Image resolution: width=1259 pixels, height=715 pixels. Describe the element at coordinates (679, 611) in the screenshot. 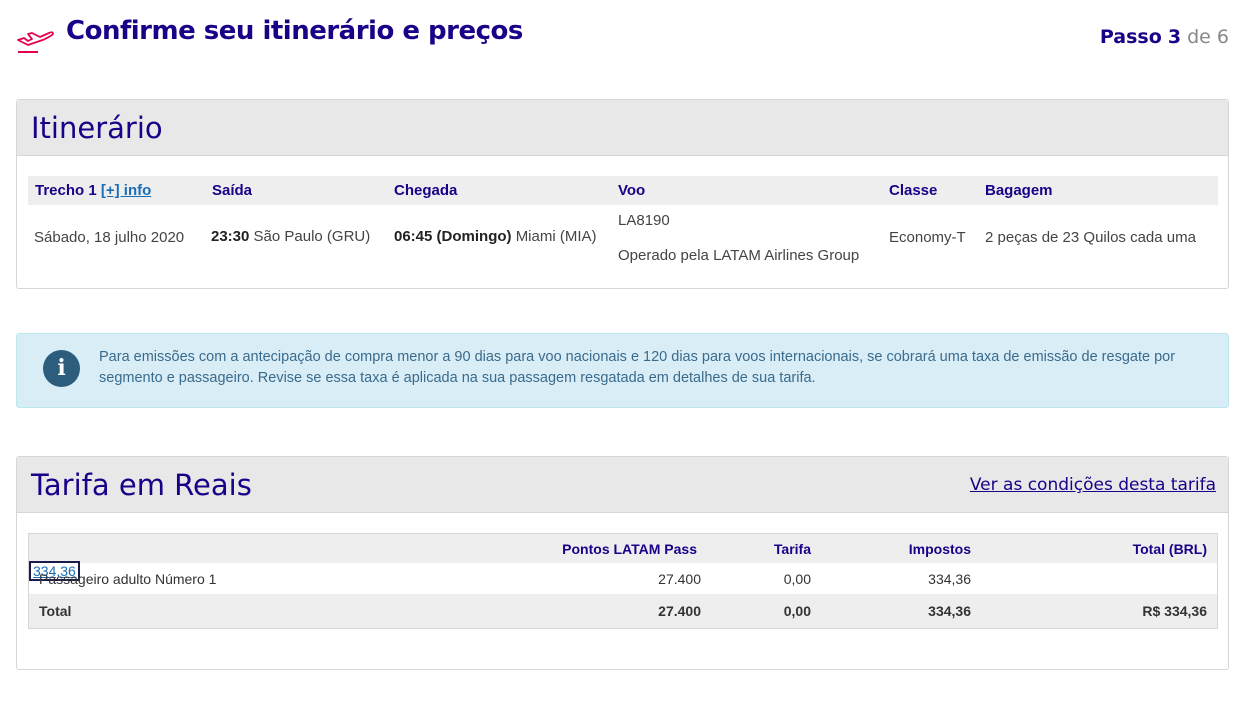

I see `total-points: 27.400` at that location.